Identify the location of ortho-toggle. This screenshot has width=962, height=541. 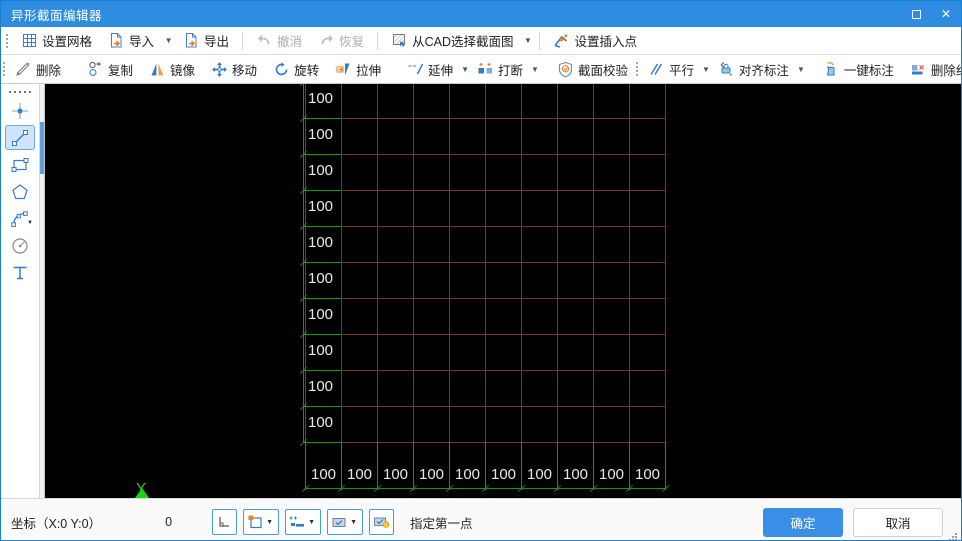
(225, 522).